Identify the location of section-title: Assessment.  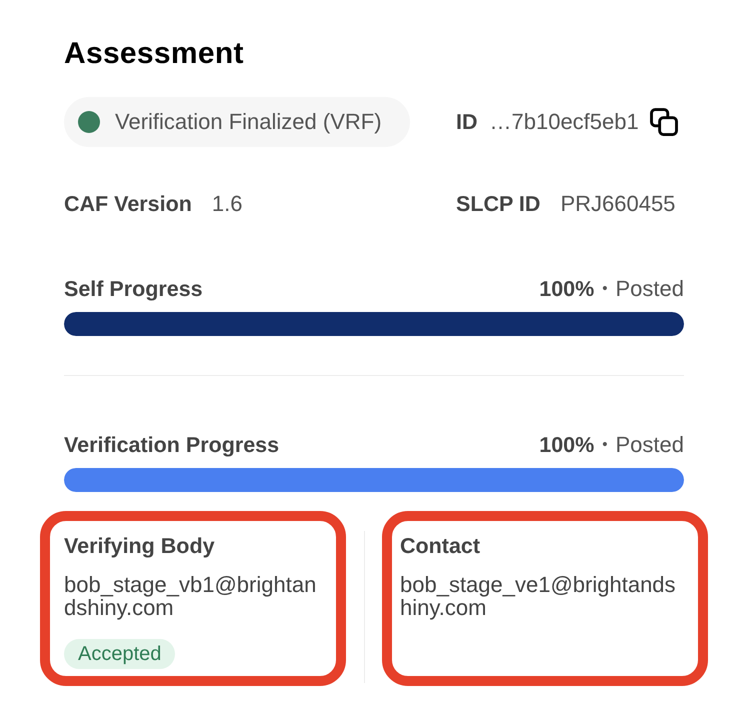
(154, 54).